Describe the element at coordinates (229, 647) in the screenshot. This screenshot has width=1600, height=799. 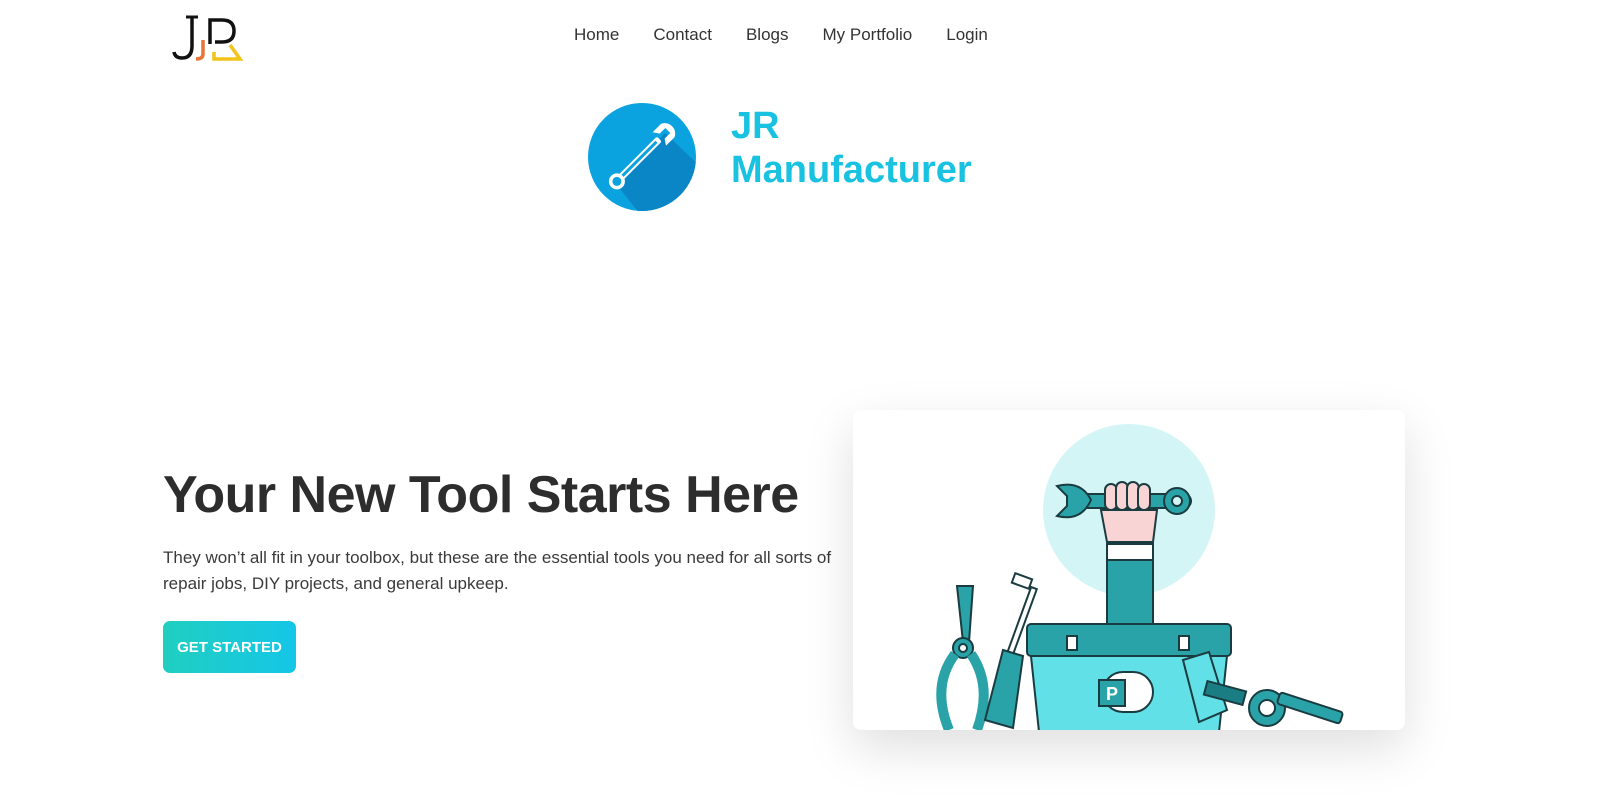
I see `get-started-button: GET STARTED` at that location.